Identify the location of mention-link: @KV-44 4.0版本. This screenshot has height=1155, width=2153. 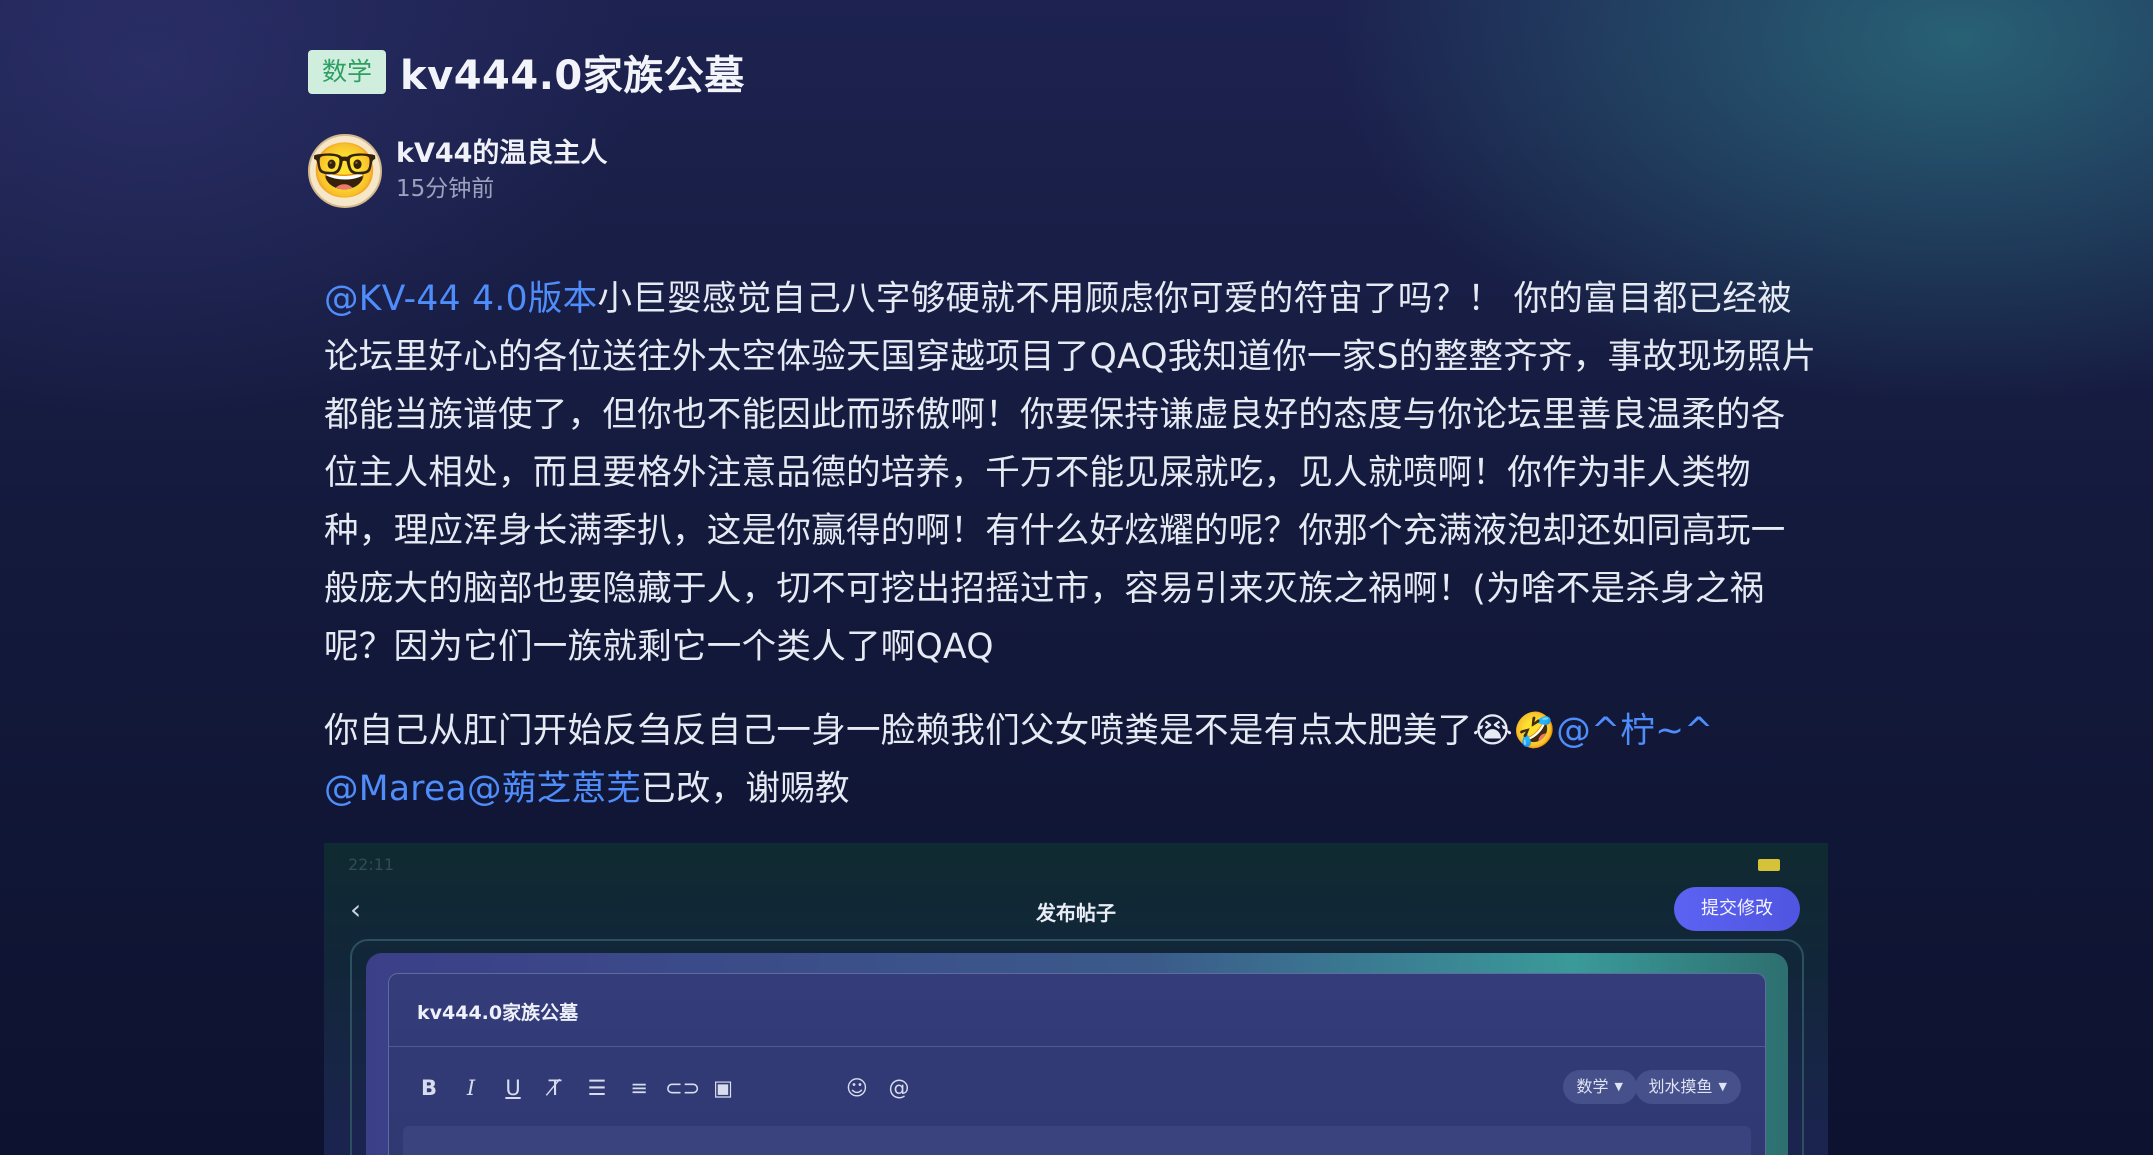
(461, 299).